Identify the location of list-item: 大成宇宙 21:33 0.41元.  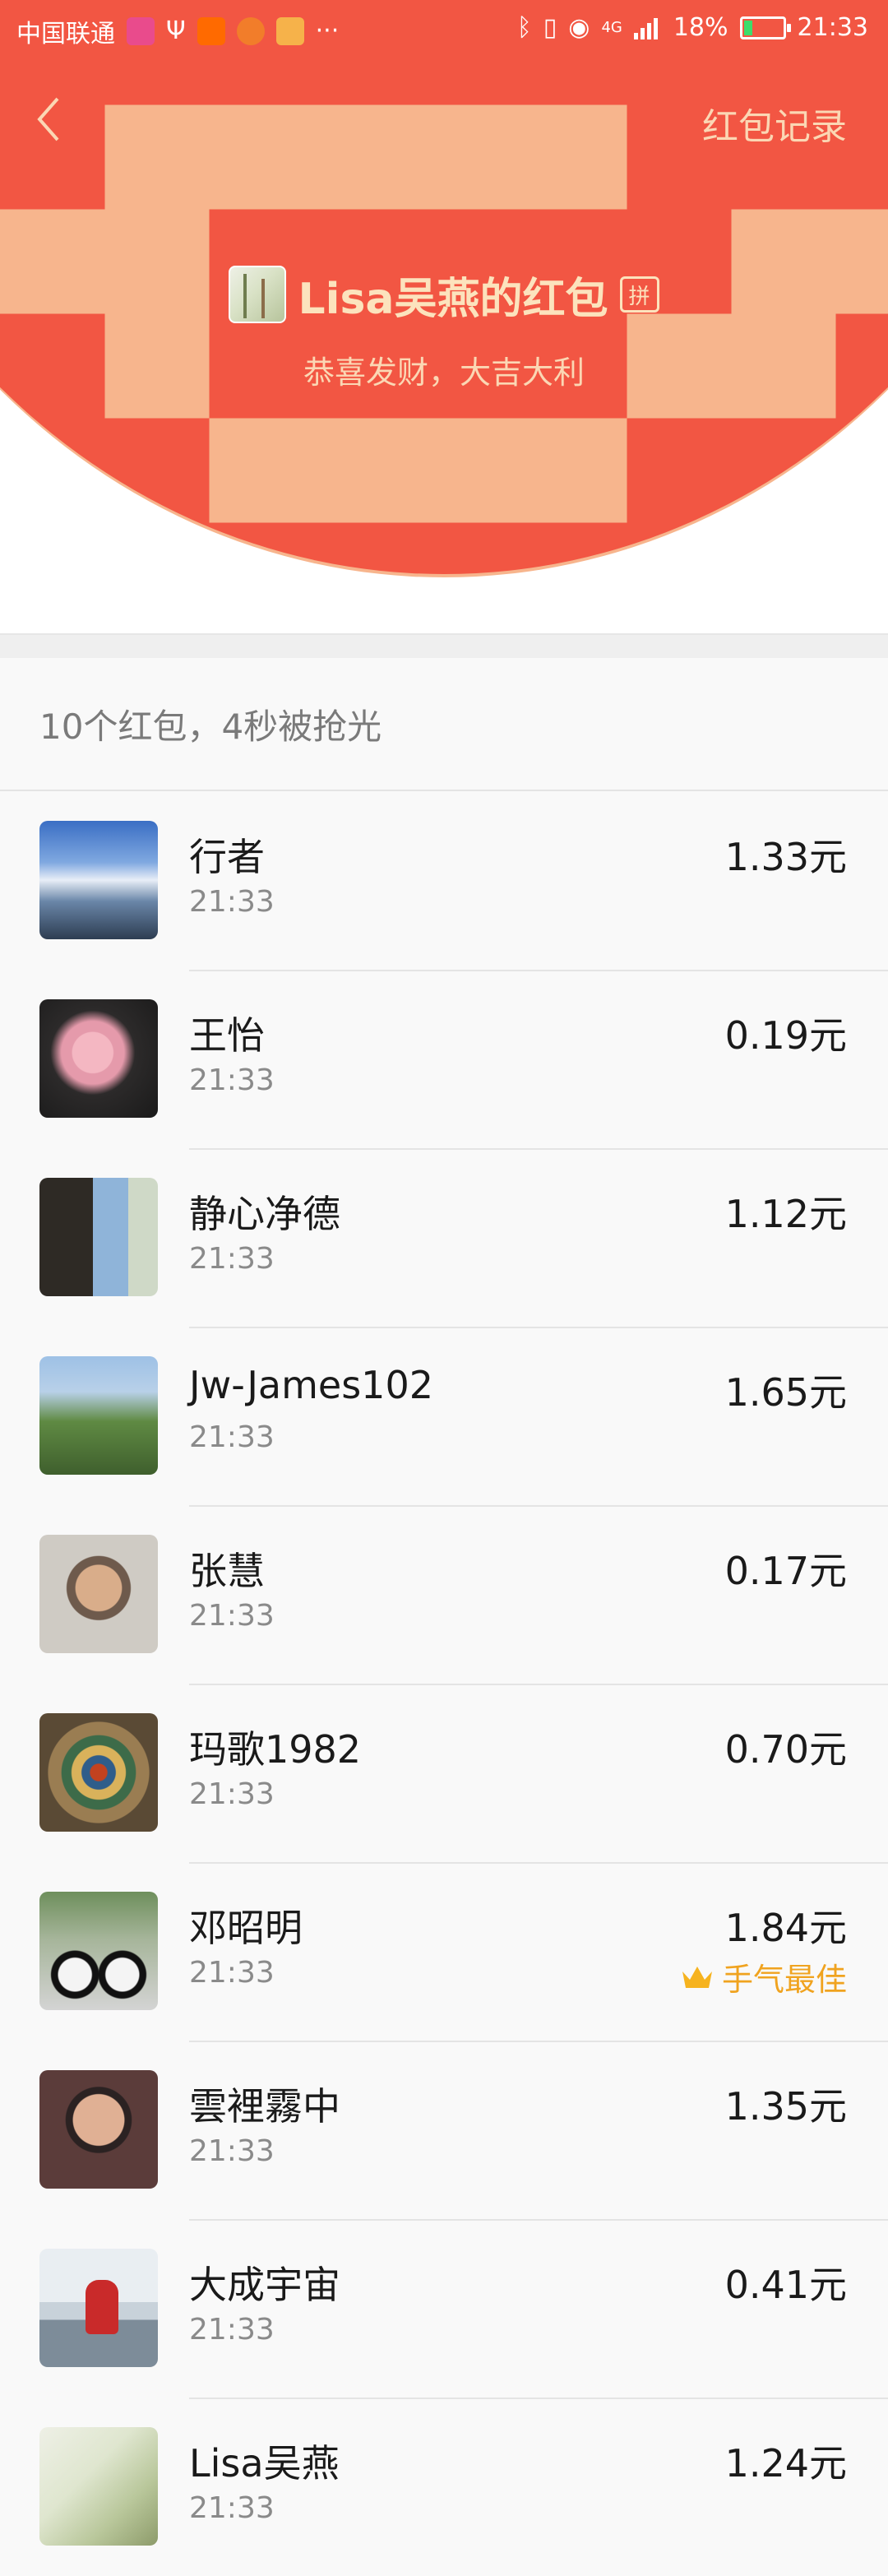
(444, 2310).